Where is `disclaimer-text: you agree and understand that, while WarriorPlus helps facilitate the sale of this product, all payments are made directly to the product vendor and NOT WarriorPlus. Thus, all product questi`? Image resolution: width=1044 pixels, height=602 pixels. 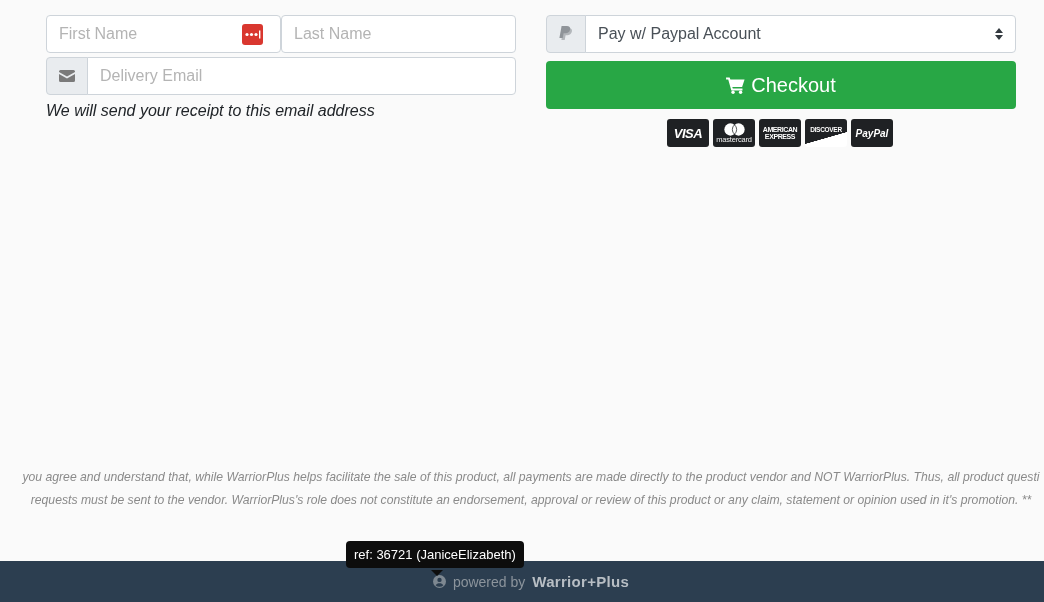 disclaimer-text: you agree and understand that, while WarriorPlus helps facilitate the sale of this product, all payments are made directly to the product vendor and NOT WarriorPlus. Thus, all product questi is located at coordinates (531, 477).